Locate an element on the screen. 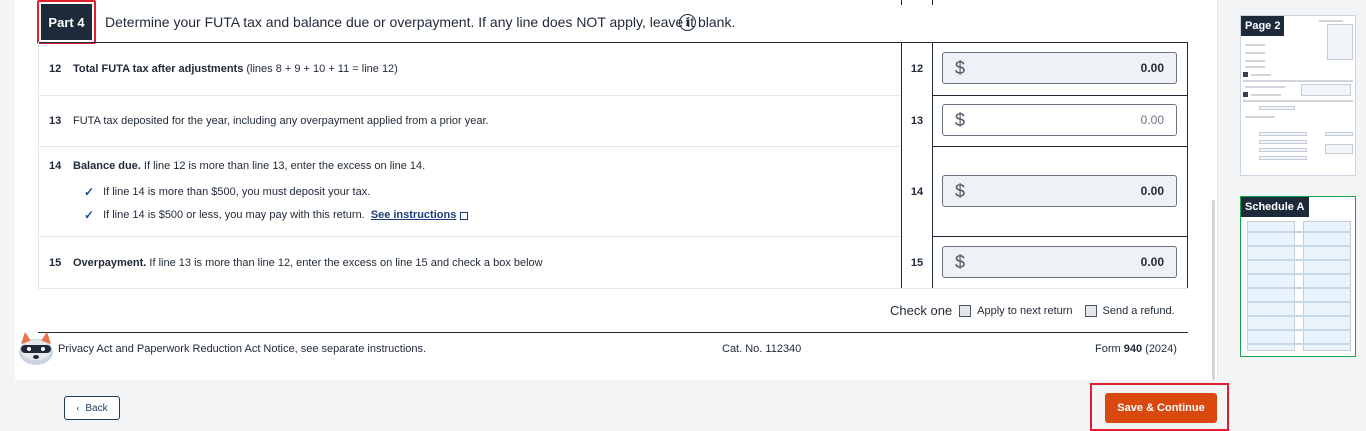 The width and height of the screenshot is (1366, 431). thumbnail-schedule-a: Schedule A is located at coordinates (1298, 276).